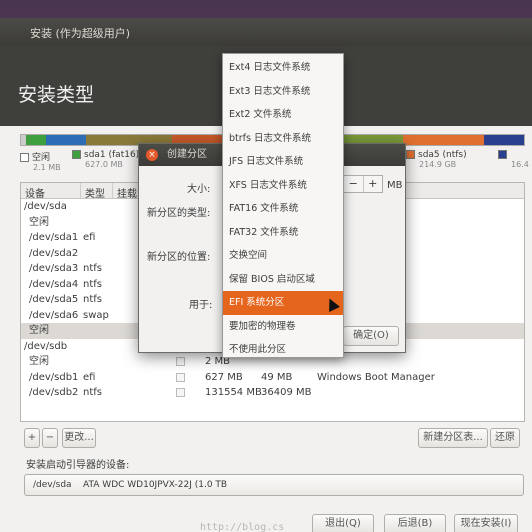  Describe the element at coordinates (442, 155) in the screenshot. I see `legend-name: sda5 (ntfs)` at that location.